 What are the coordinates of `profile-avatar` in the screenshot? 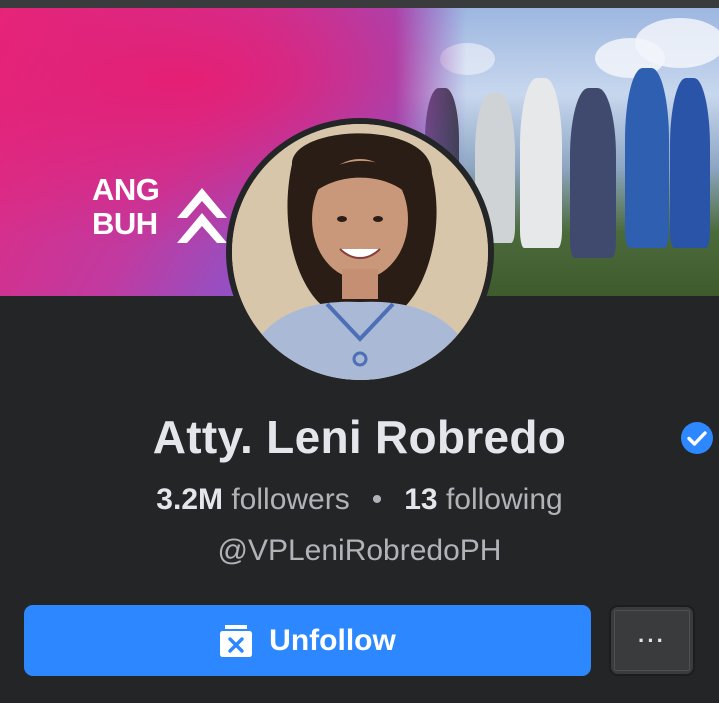 It's located at (360, 252).